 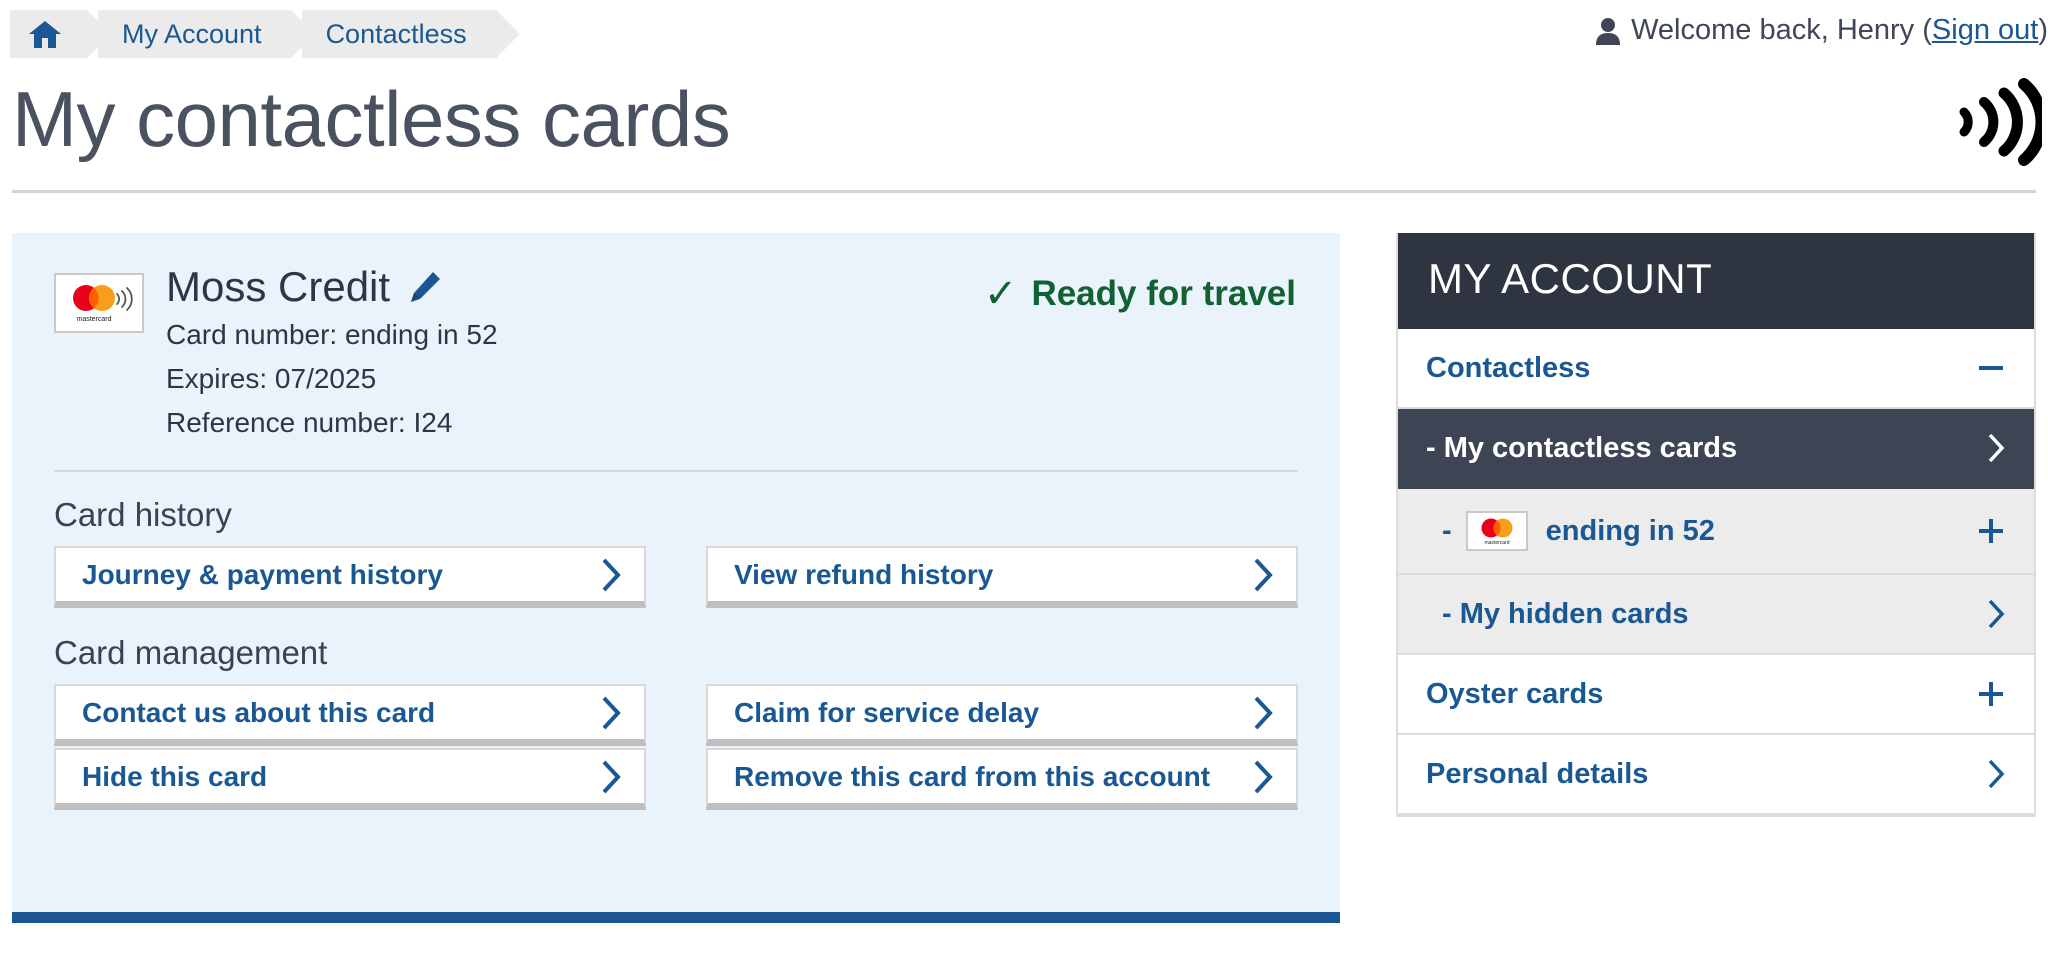 I want to click on card-expiry: Expires: 07/2025, so click(x=271, y=378).